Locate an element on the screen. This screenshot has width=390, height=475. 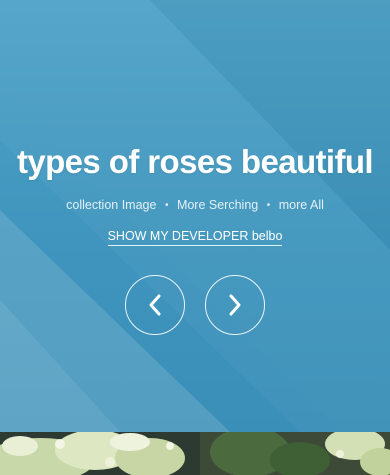
meta-more-serching: More Serching is located at coordinates (217, 205).